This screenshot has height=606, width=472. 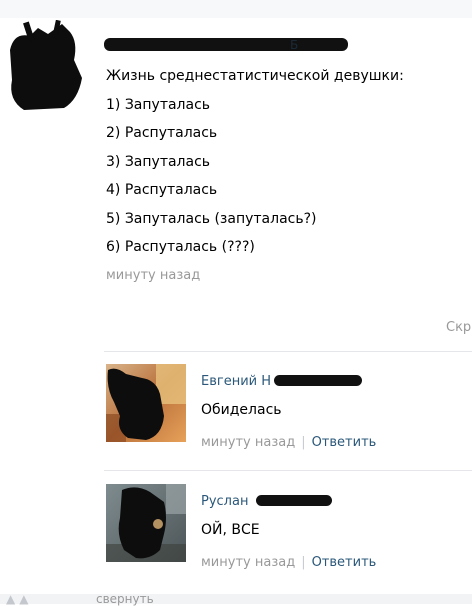 I want to click on post-line: 4) Распуталась, so click(x=162, y=190).